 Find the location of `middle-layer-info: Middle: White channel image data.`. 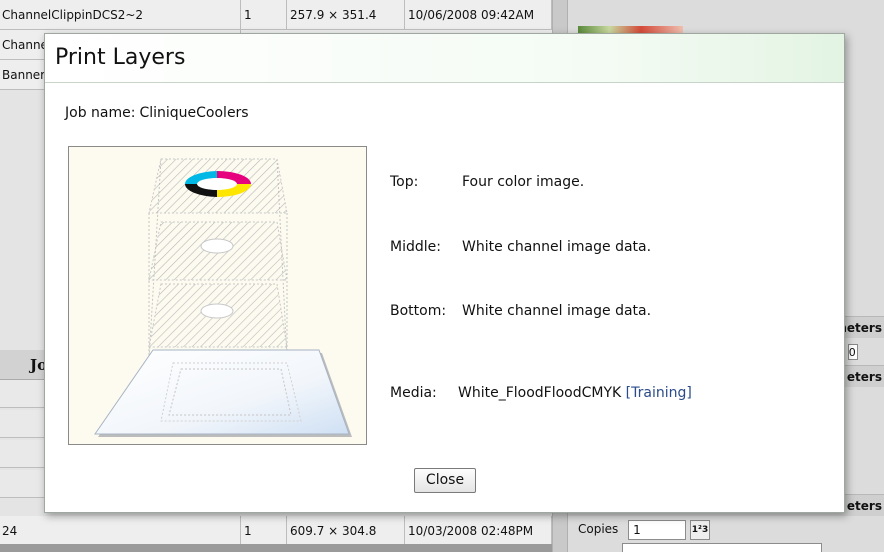

middle-layer-info: Middle: White channel image data. is located at coordinates (520, 247).